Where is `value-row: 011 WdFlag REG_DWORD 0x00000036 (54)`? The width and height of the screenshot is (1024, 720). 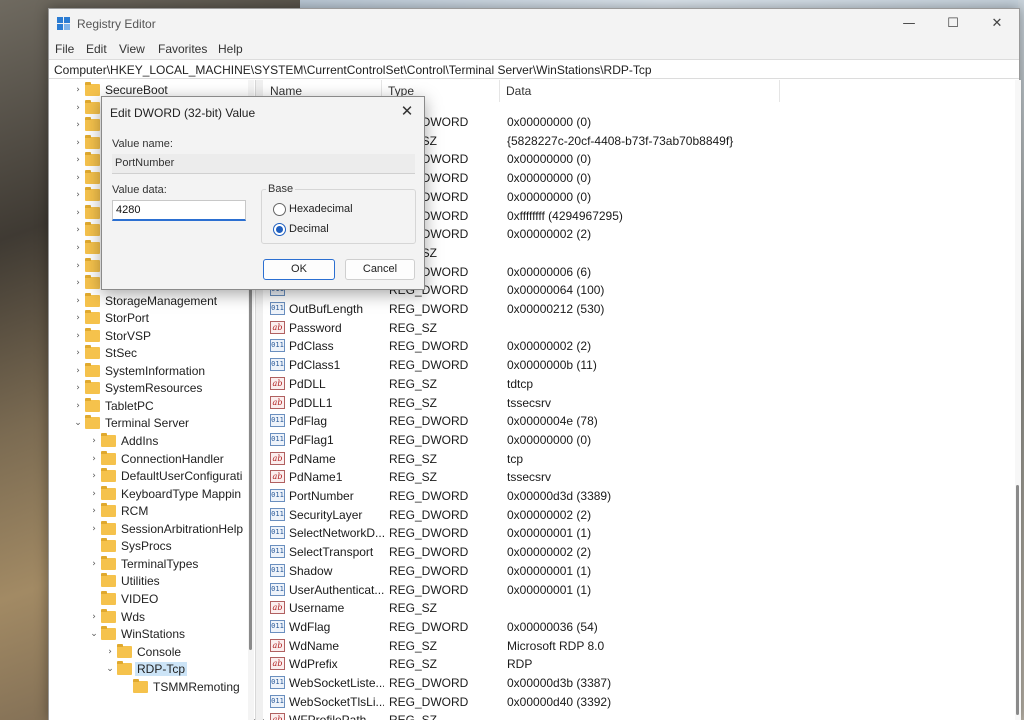 value-row: 011 WdFlag REG_DWORD 0x00000036 (54) is located at coordinates (642, 627).